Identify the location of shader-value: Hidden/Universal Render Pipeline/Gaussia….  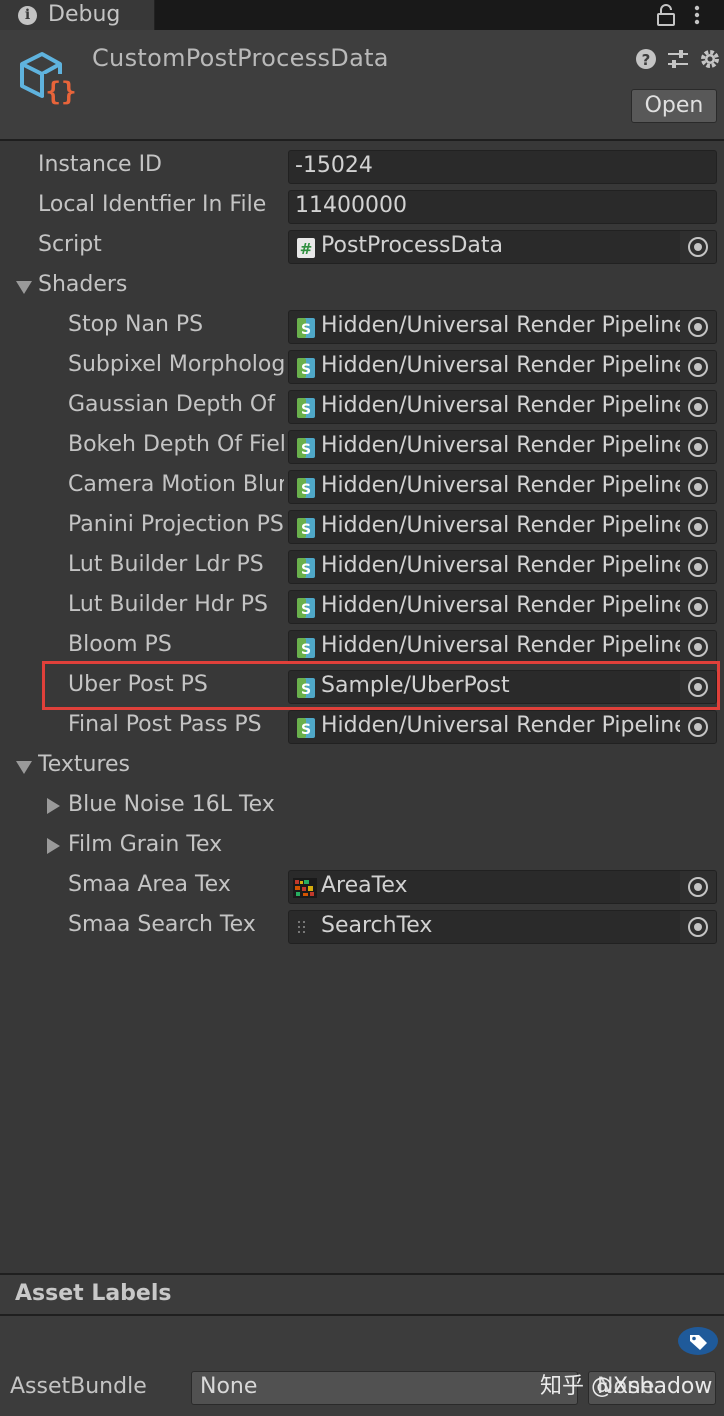
(501, 405).